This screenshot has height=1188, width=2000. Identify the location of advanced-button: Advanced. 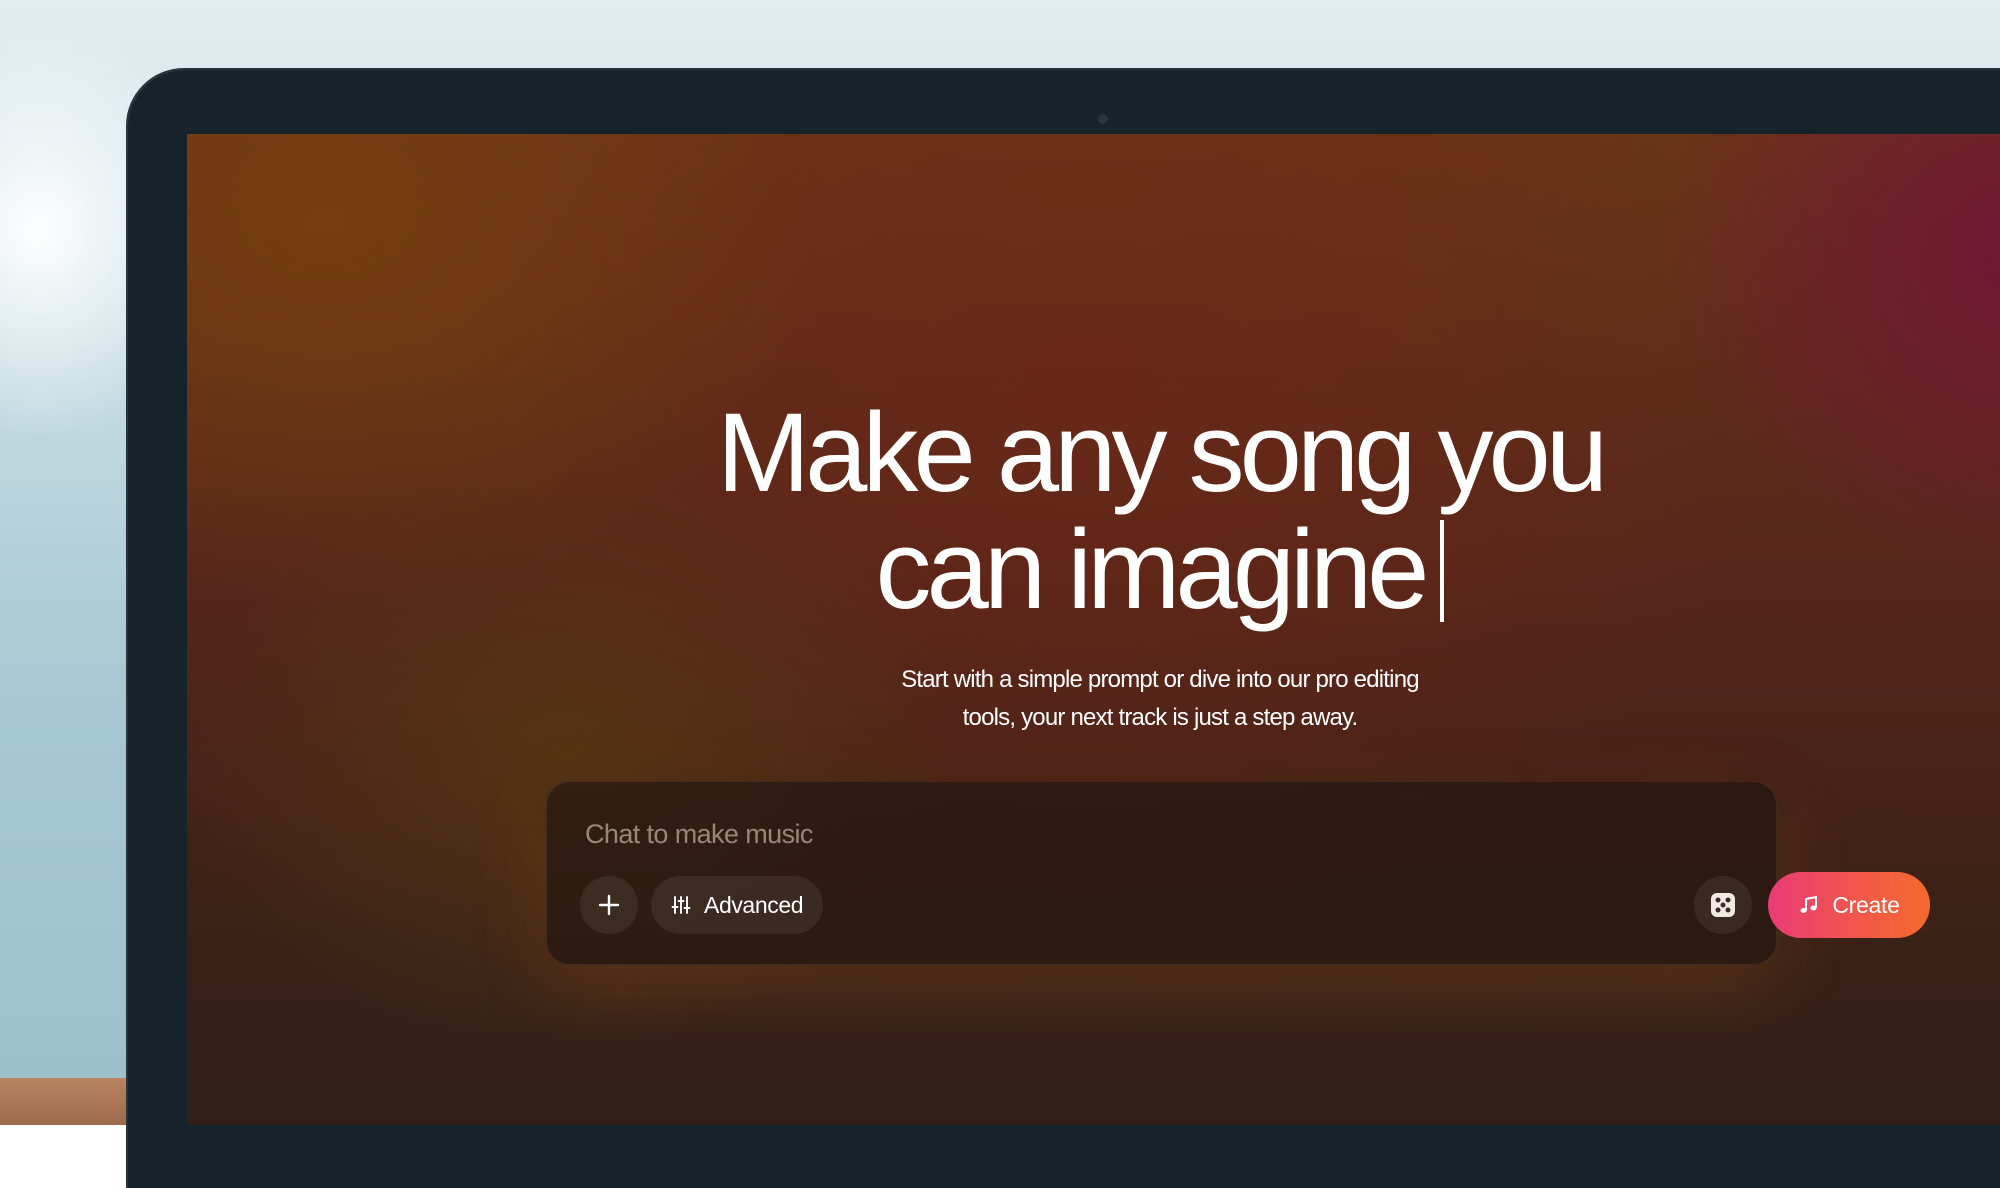
(737, 905).